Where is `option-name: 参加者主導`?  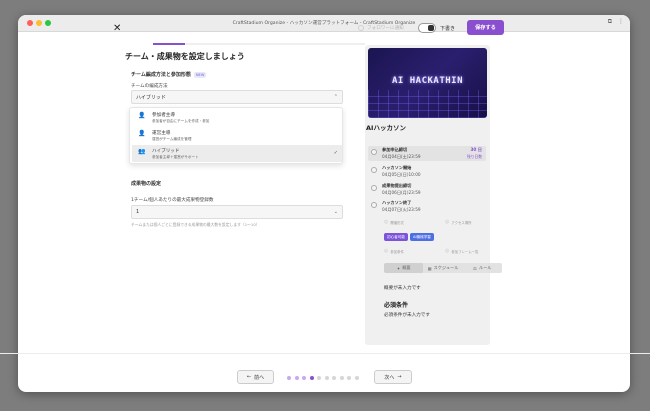 option-name: 参加者主導 is located at coordinates (163, 115).